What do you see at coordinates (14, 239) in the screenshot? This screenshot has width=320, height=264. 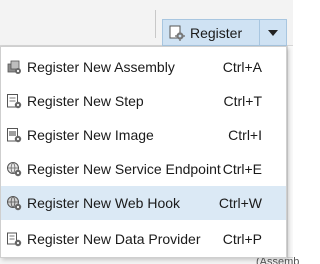 I see `data-provider-icon` at bounding box center [14, 239].